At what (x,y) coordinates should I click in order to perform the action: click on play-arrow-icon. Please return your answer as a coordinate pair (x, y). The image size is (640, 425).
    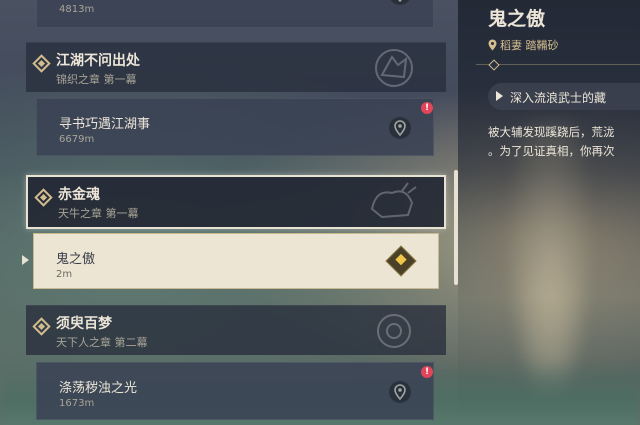
    Looking at the image, I should click on (499, 96).